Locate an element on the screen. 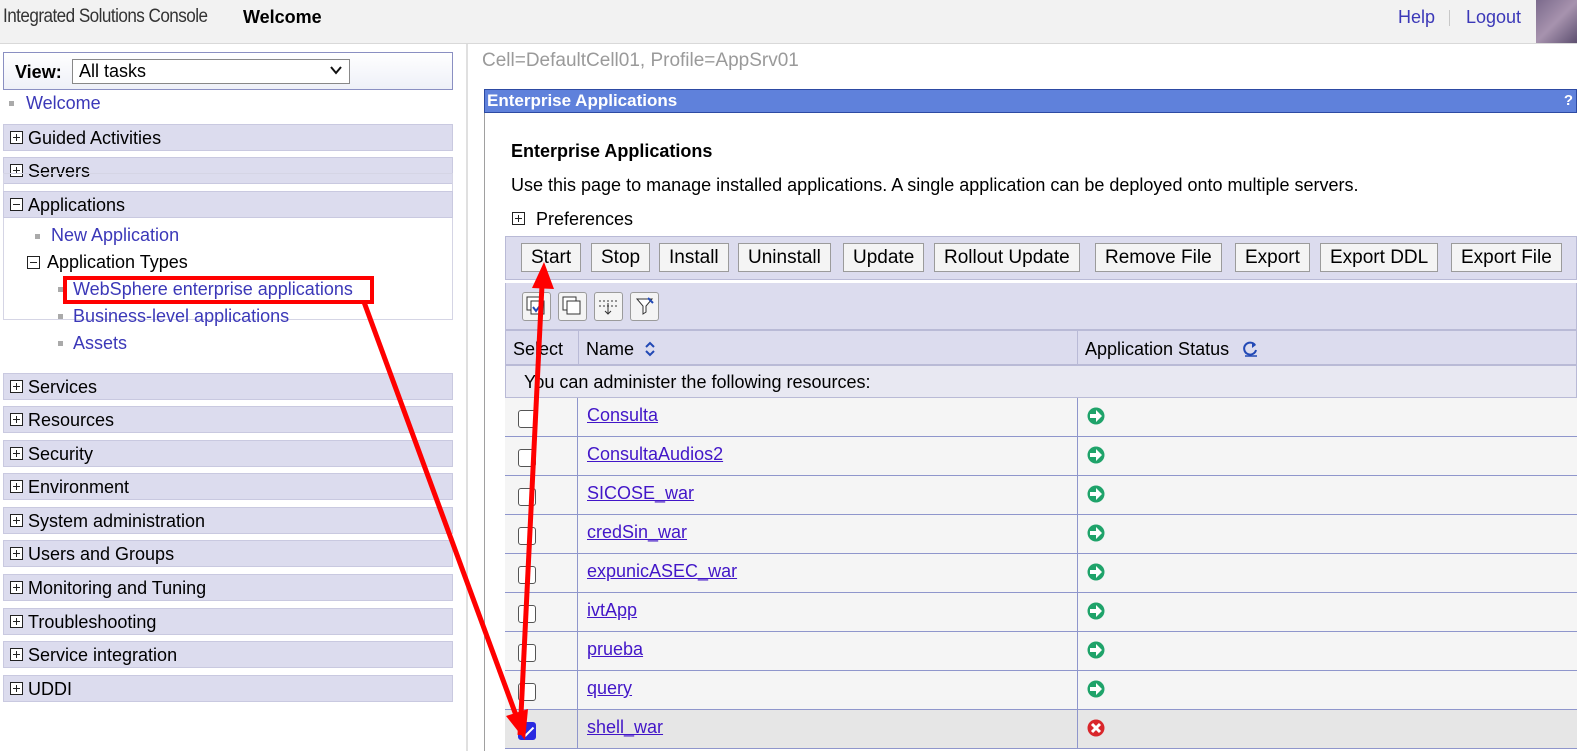  refresh-icon is located at coordinates (1250, 348).